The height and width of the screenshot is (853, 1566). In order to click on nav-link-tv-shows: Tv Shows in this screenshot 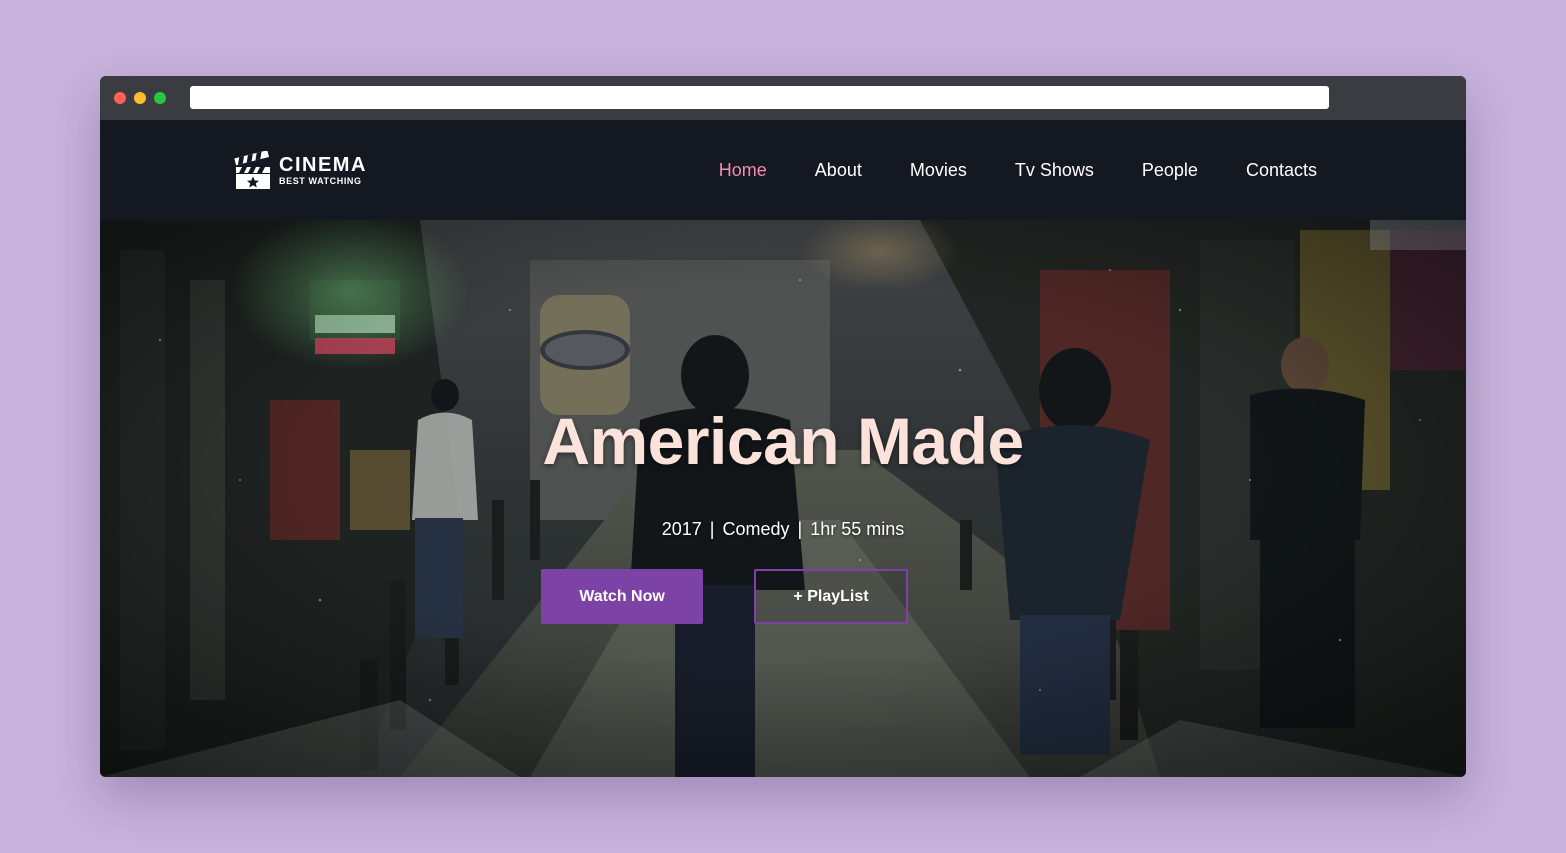, I will do `click(1054, 170)`.